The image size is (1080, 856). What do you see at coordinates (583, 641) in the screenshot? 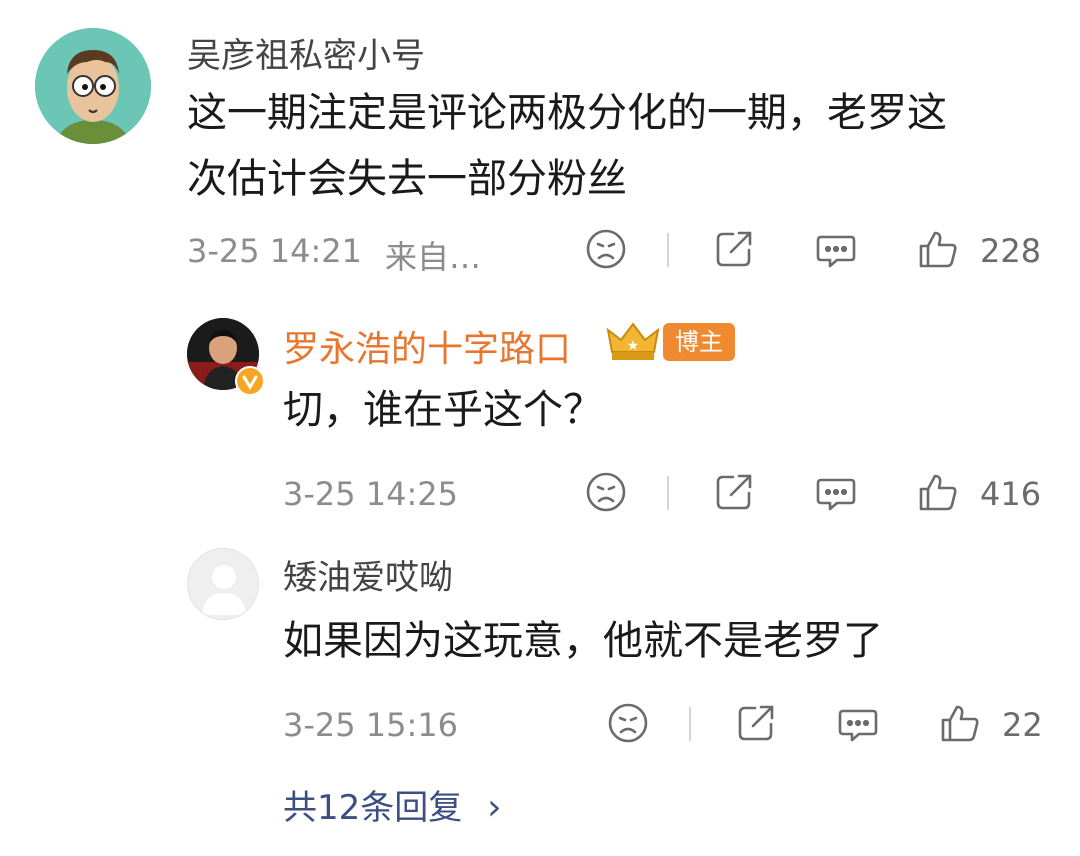
I see `comment-text: 如果因为这玩意，他就不是老罗了` at bounding box center [583, 641].